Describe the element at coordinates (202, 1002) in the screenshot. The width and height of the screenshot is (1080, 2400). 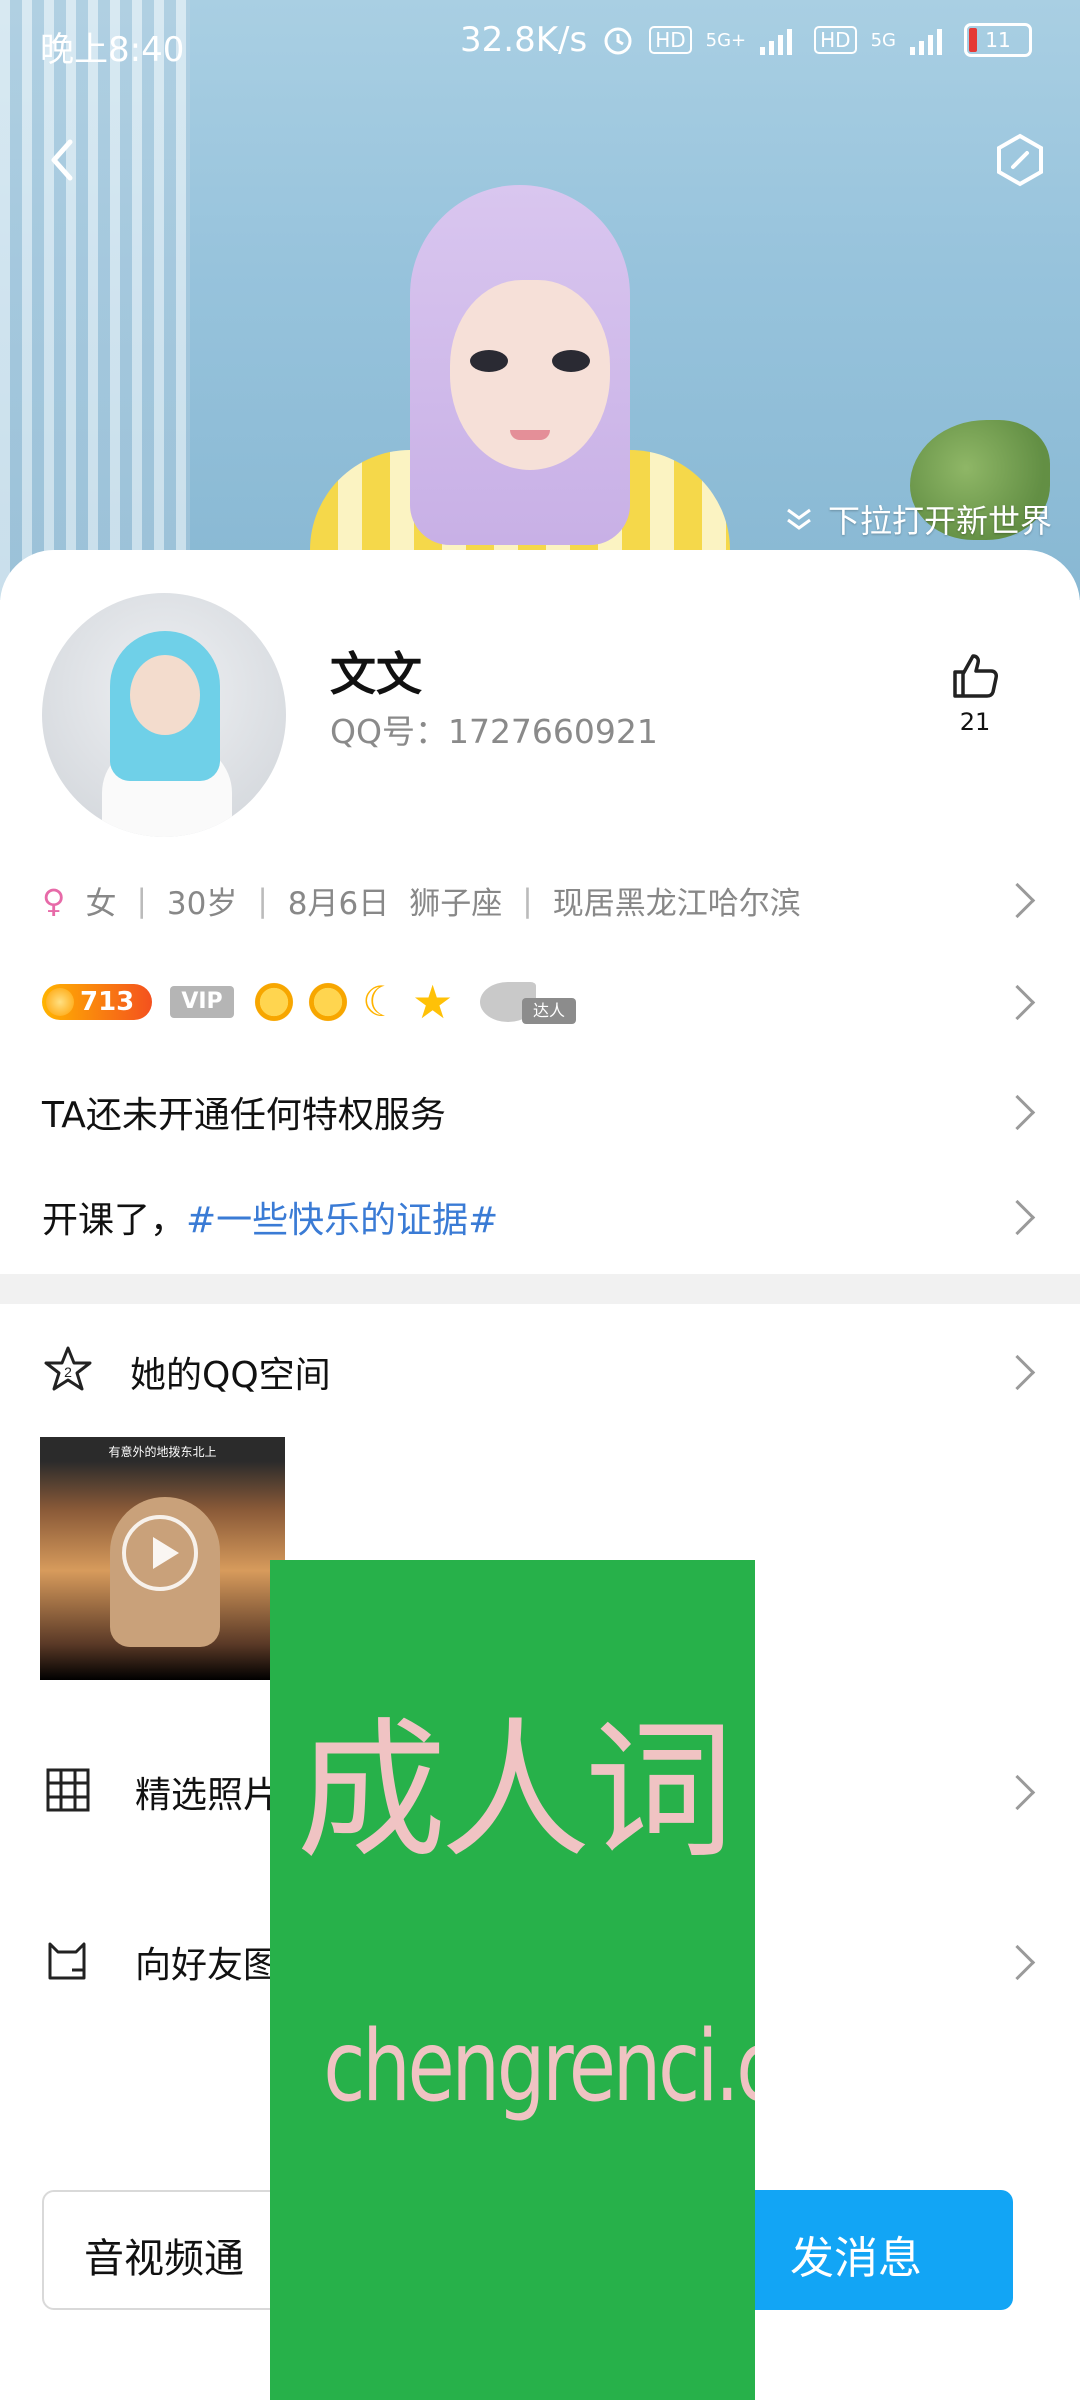
I see `vip-badge: VIP` at that location.